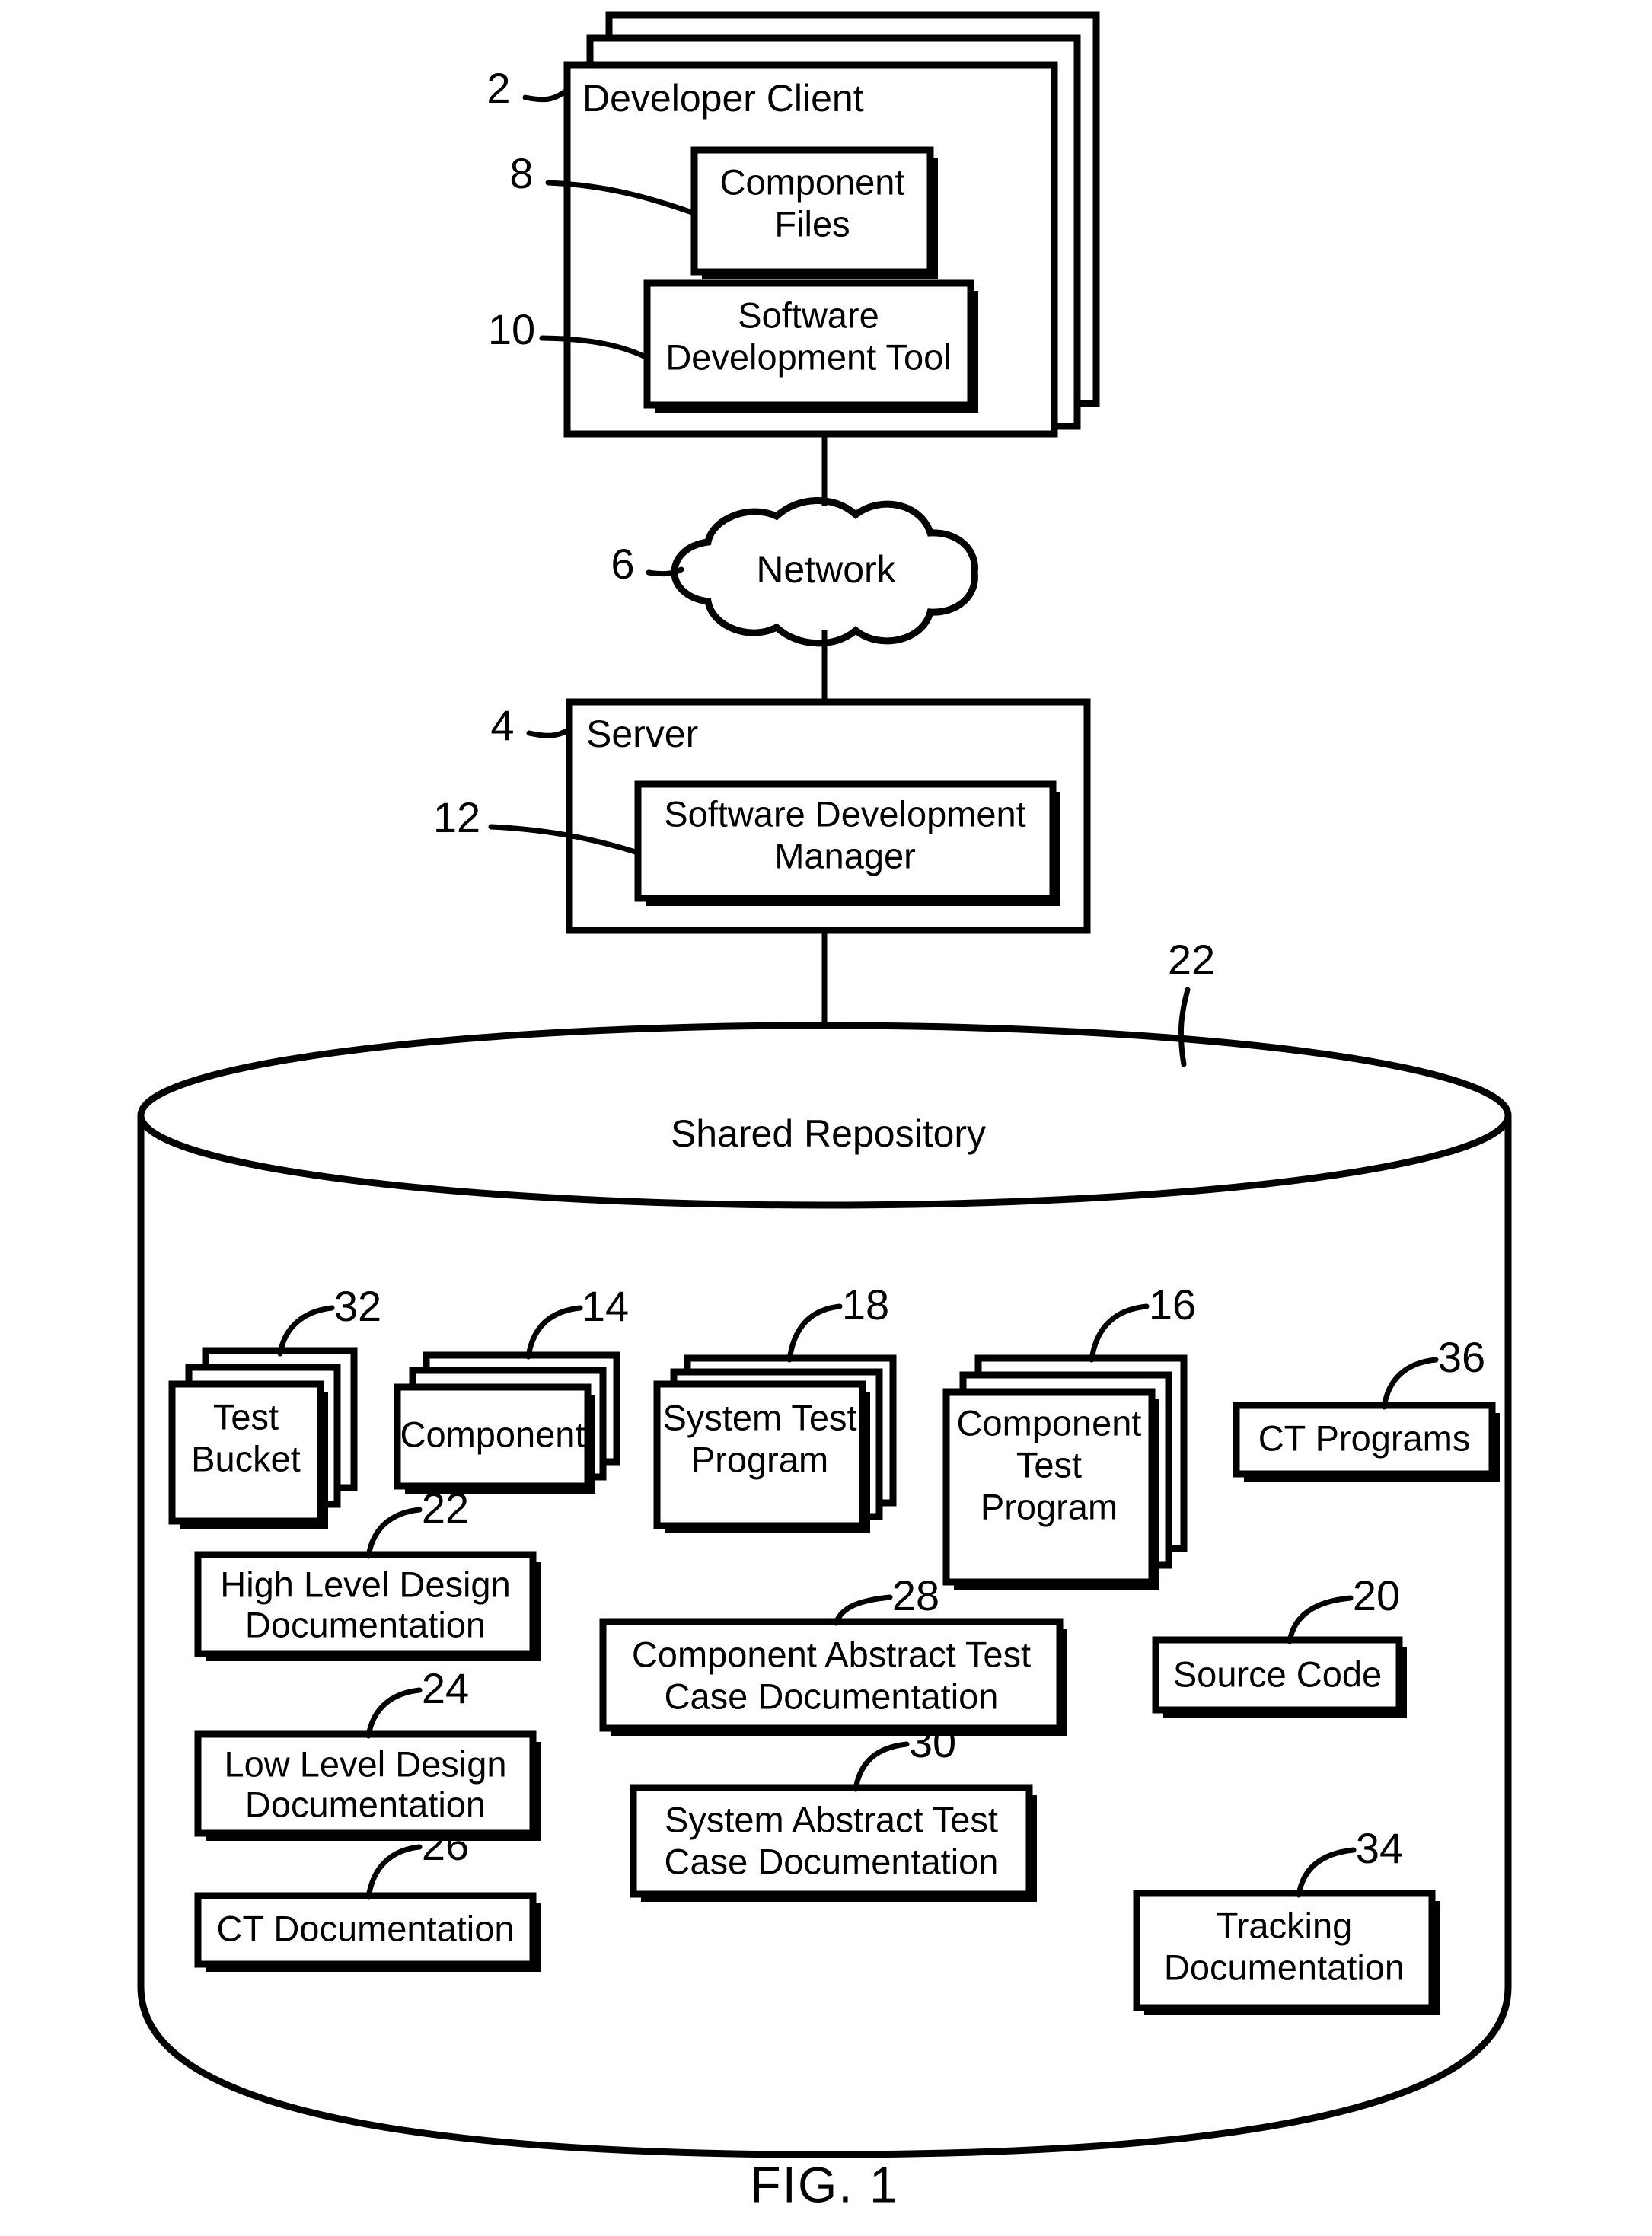 The height and width of the screenshot is (2236, 1652). I want to click on figure-caption: FIG. 1, so click(824, 2184).